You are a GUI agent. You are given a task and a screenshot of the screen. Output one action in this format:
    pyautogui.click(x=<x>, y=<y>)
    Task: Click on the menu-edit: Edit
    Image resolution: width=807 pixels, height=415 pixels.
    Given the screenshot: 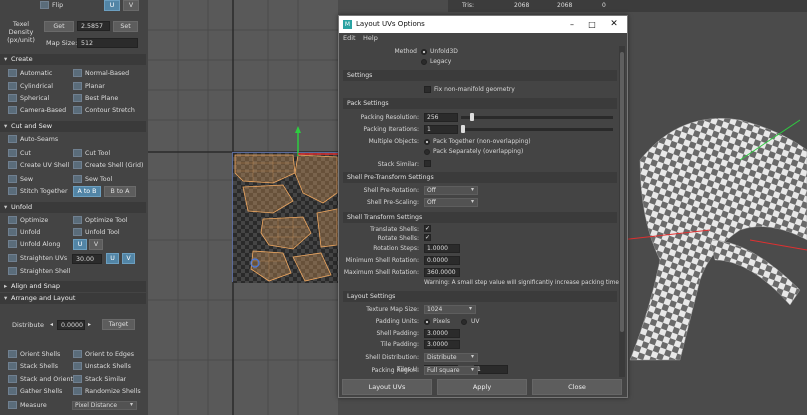 What is the action you would take?
    pyautogui.click(x=349, y=38)
    